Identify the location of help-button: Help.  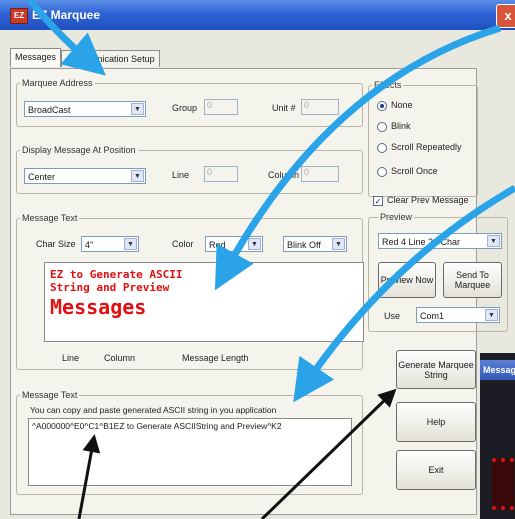
(436, 422).